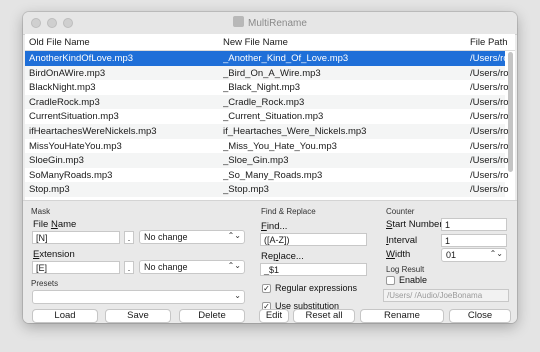 The image size is (540, 352). What do you see at coordinates (76, 237) in the screenshot?
I see `filename-mask-input: [N]` at bounding box center [76, 237].